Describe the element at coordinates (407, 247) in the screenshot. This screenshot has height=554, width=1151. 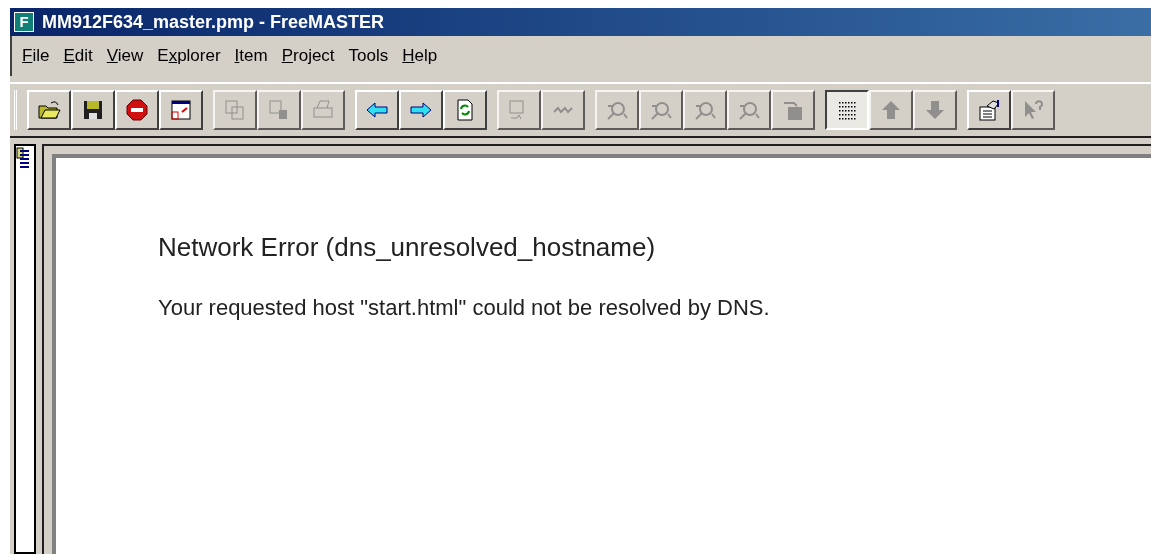
I see `error-heading: Network Error (dns_unresolved_hostname)` at that location.